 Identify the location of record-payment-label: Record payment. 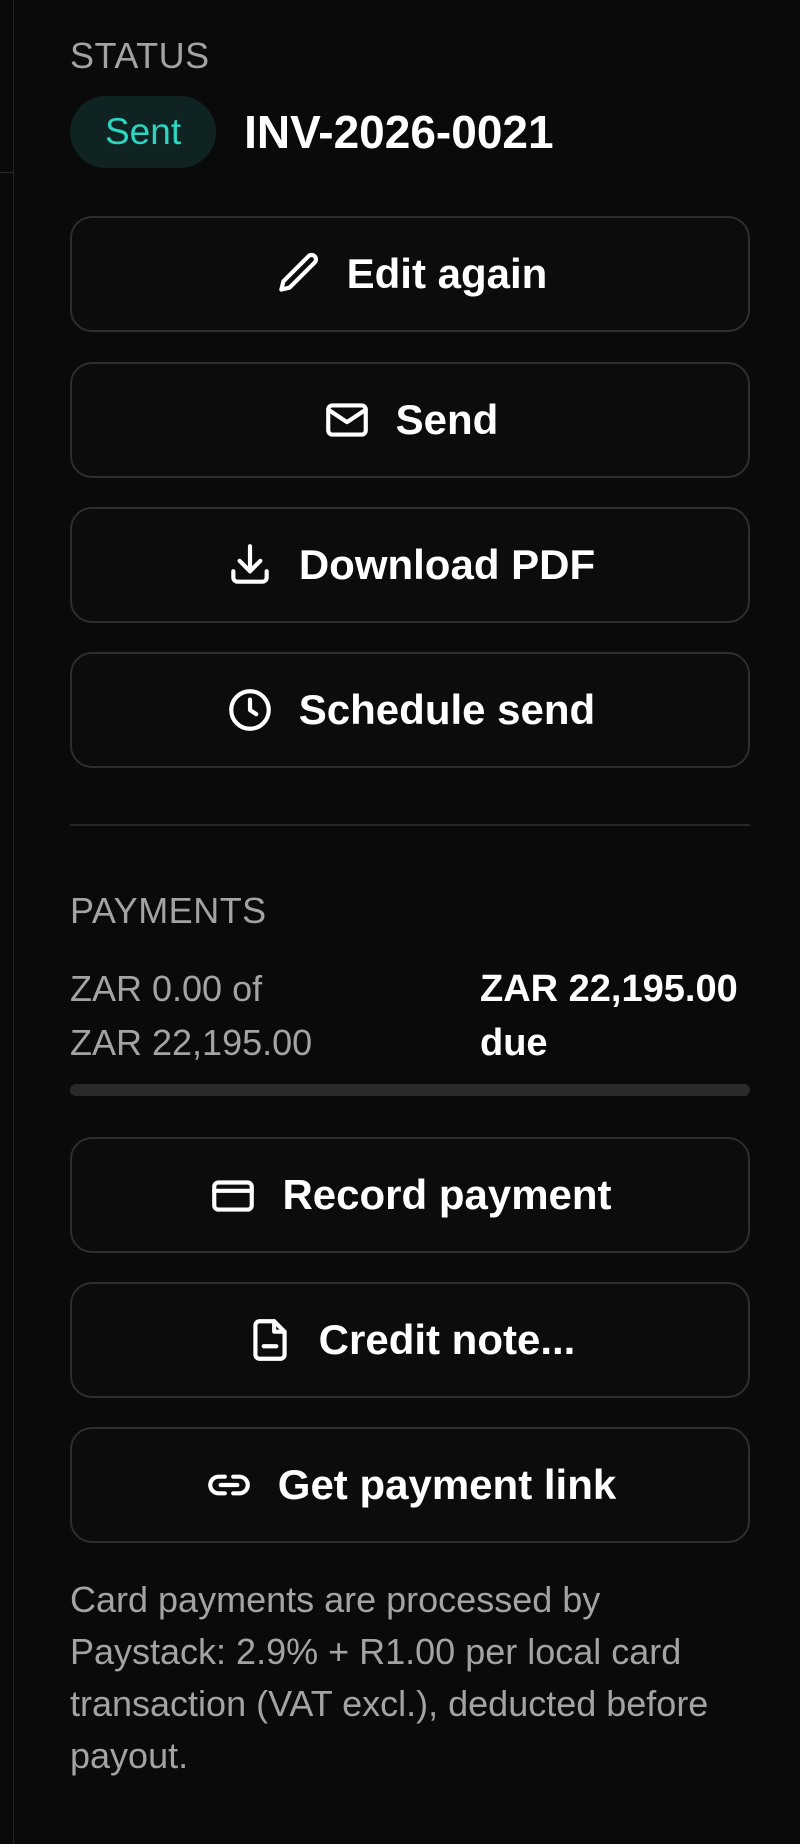
(447, 1194).